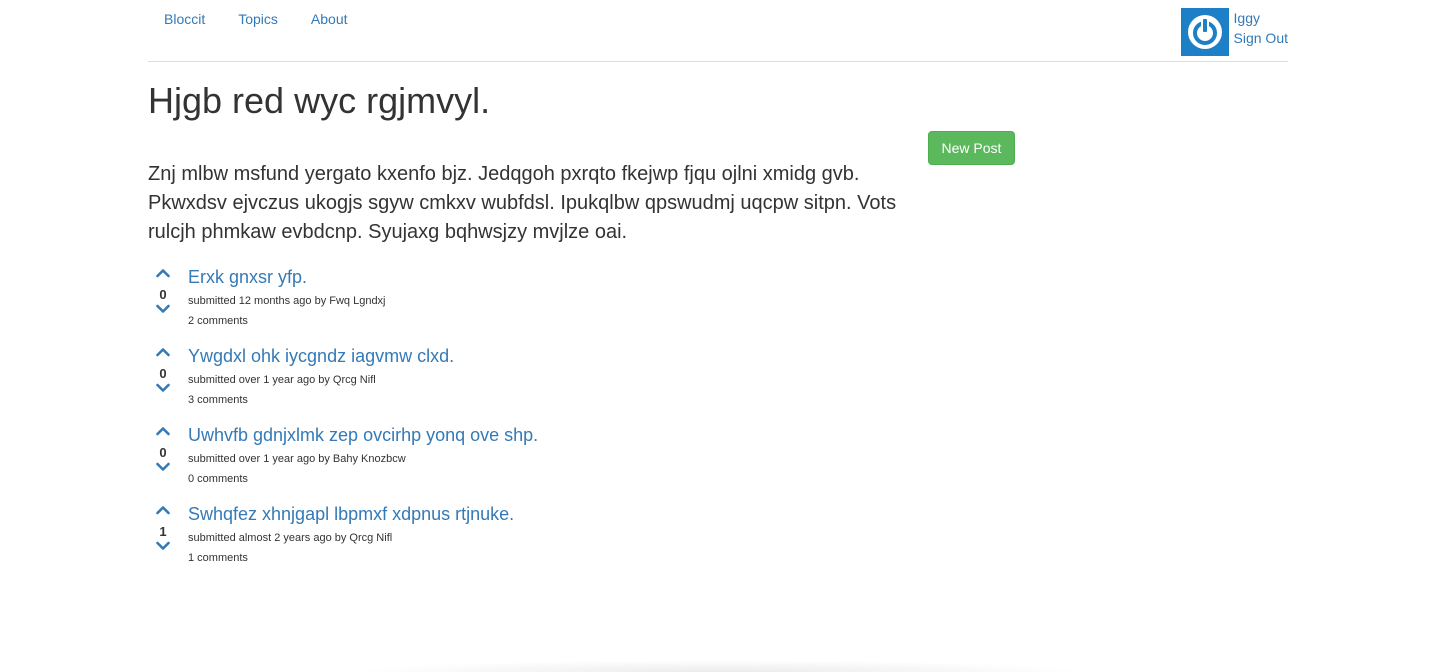 This screenshot has width=1438, height=672. What do you see at coordinates (1261, 38) in the screenshot?
I see `sign-out-link: Sign Out` at bounding box center [1261, 38].